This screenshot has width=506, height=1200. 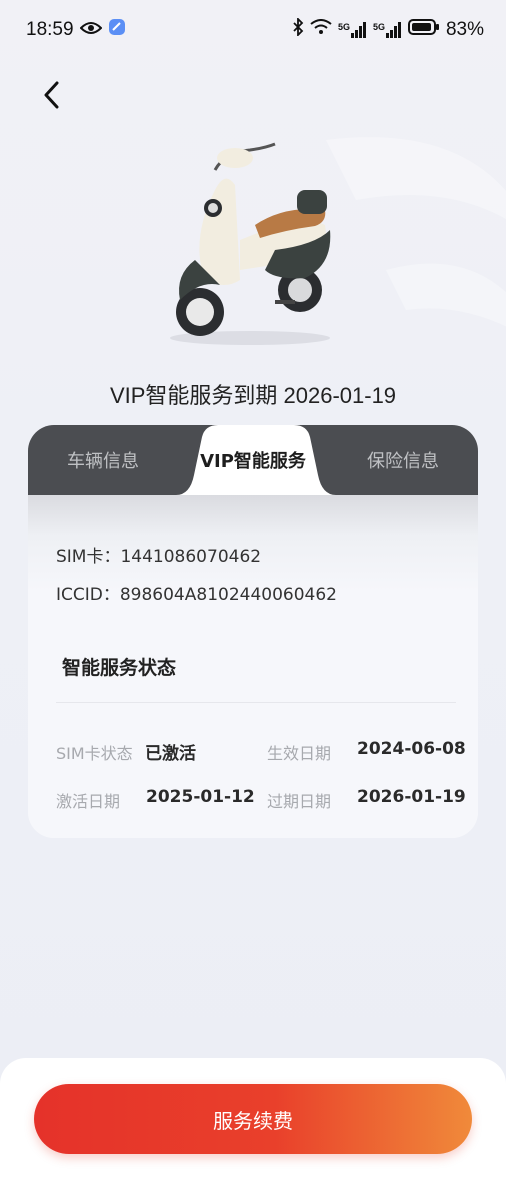 What do you see at coordinates (411, 797) in the screenshot?
I see `expiry-date-value: 2026-01-19` at bounding box center [411, 797].